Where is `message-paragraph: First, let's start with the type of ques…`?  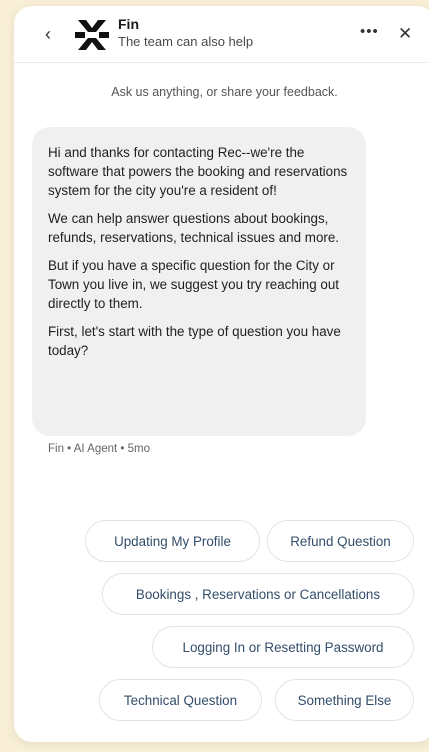 message-paragraph: First, let's start with the type of ques… is located at coordinates (194, 341).